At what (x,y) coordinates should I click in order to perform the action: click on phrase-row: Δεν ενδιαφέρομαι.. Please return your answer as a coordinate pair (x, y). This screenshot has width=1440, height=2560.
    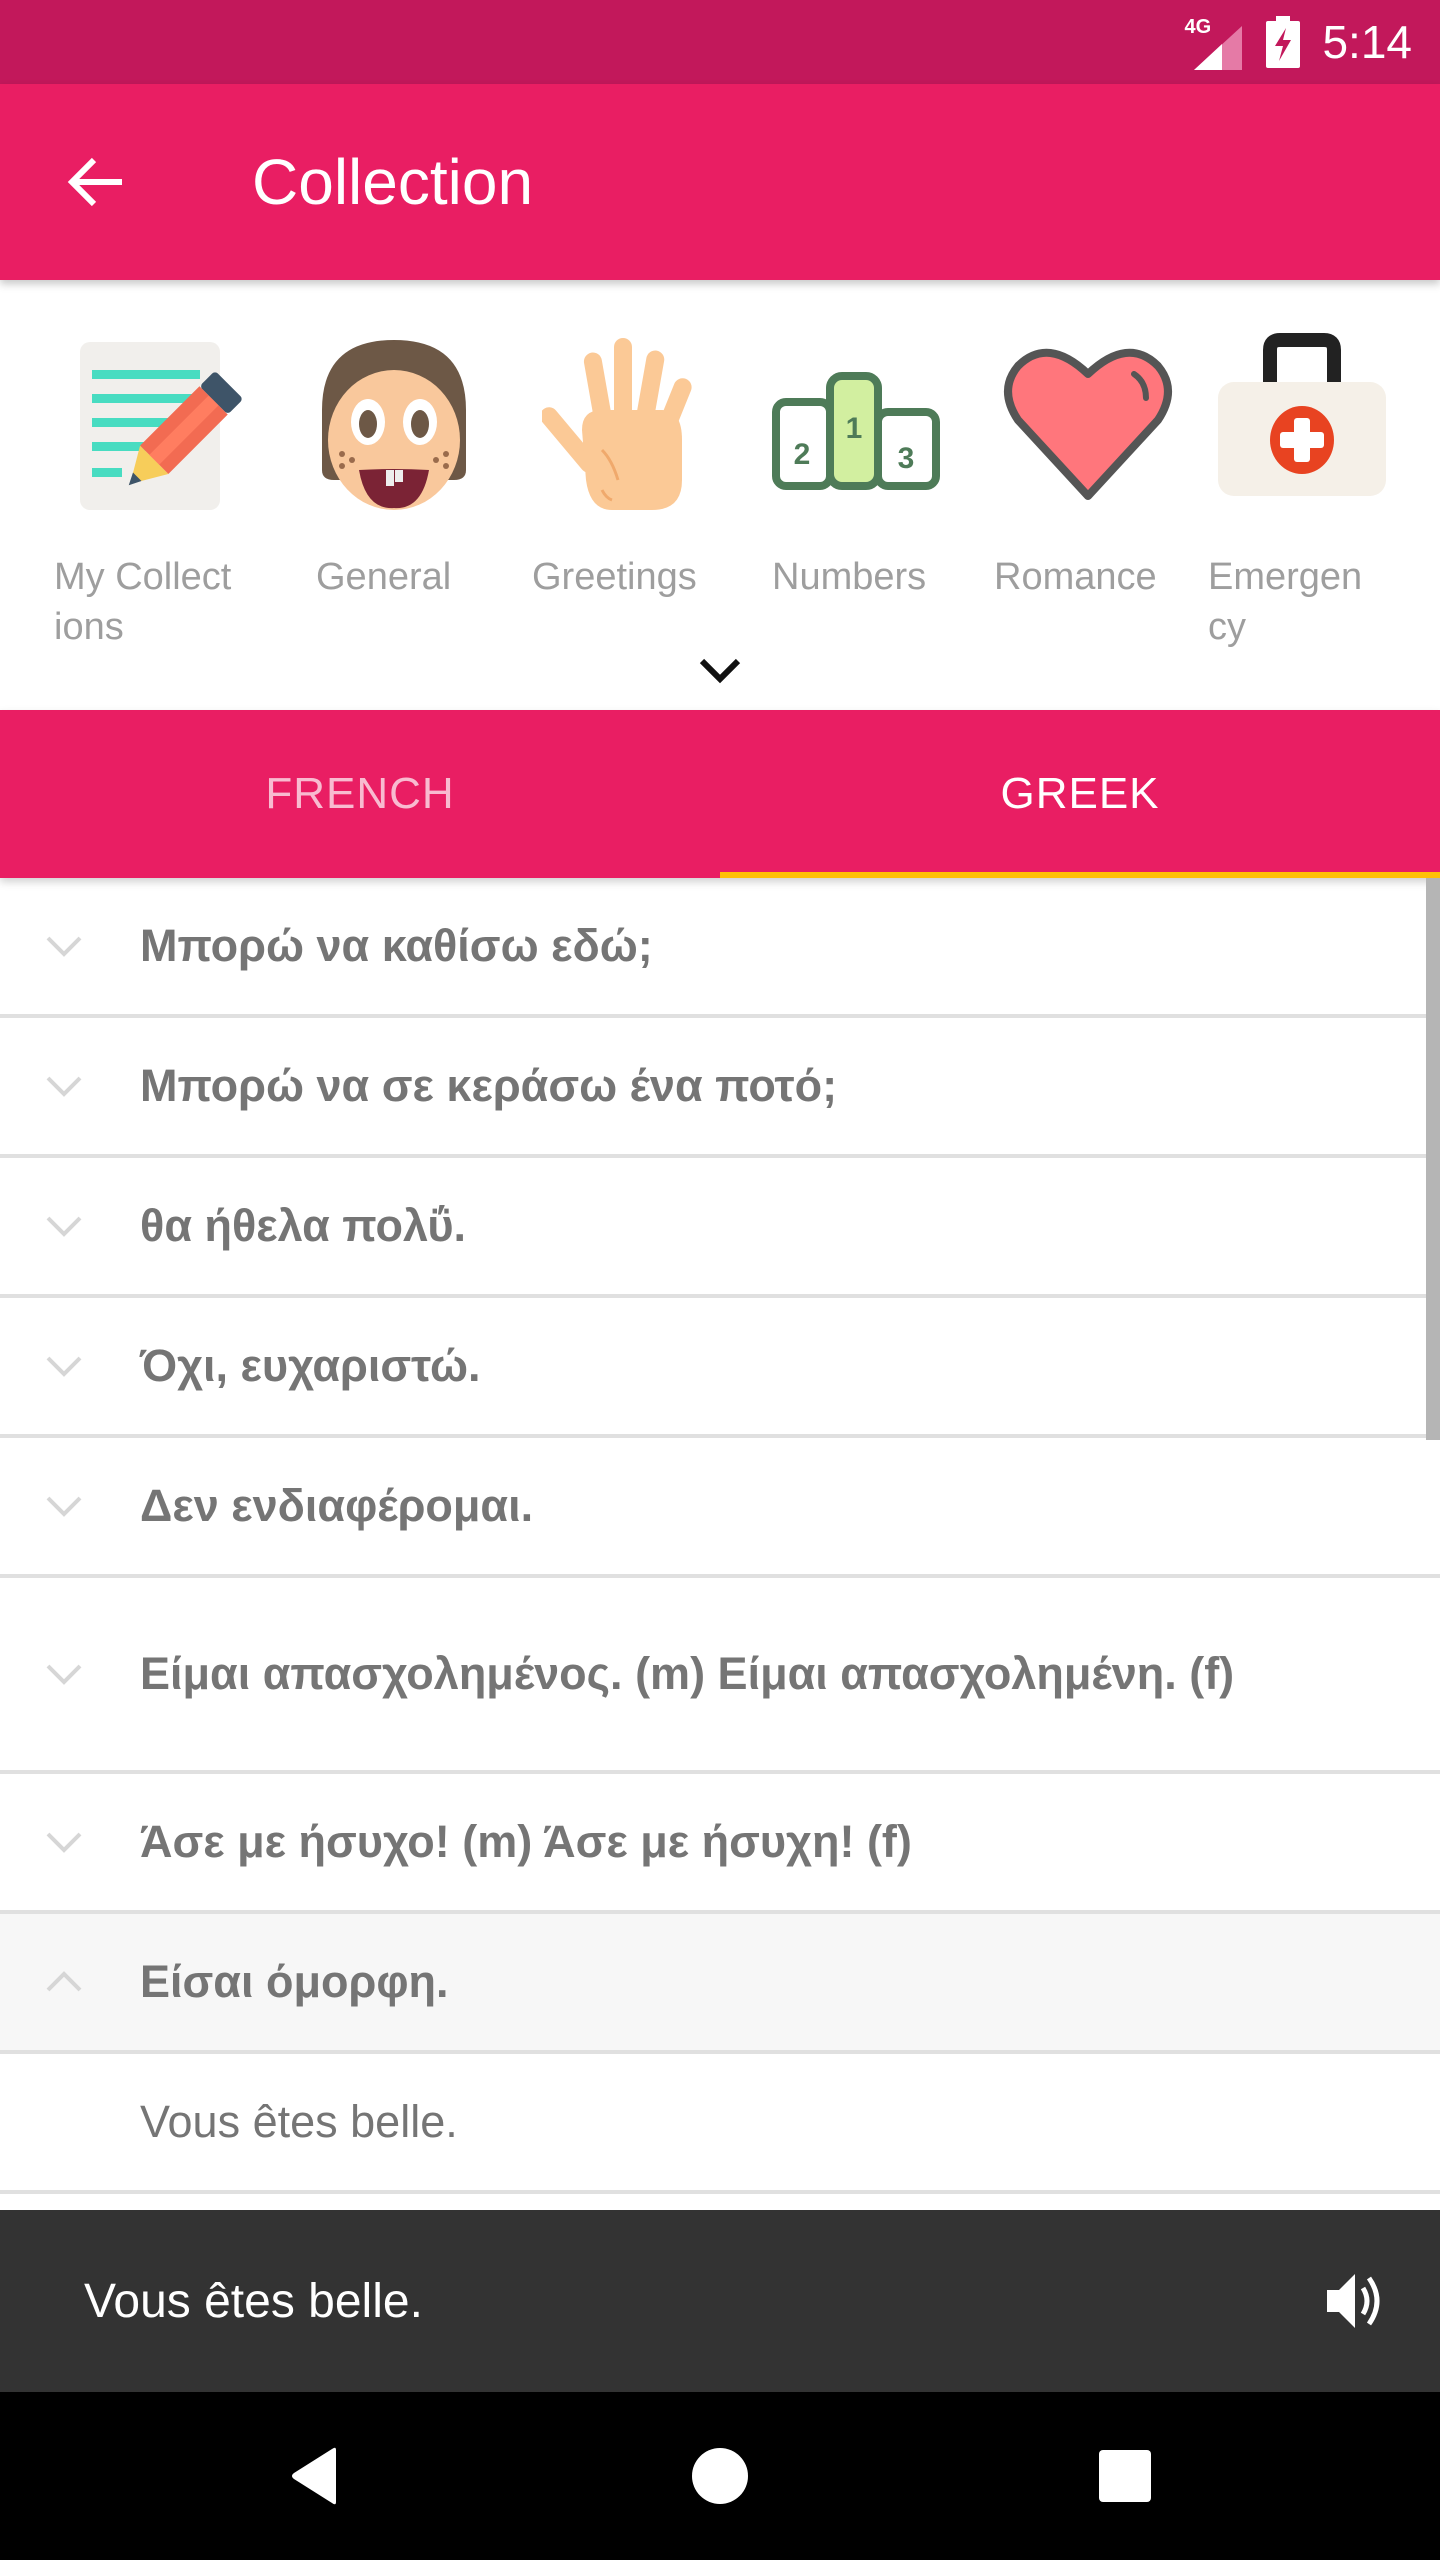
    Looking at the image, I should click on (720, 1508).